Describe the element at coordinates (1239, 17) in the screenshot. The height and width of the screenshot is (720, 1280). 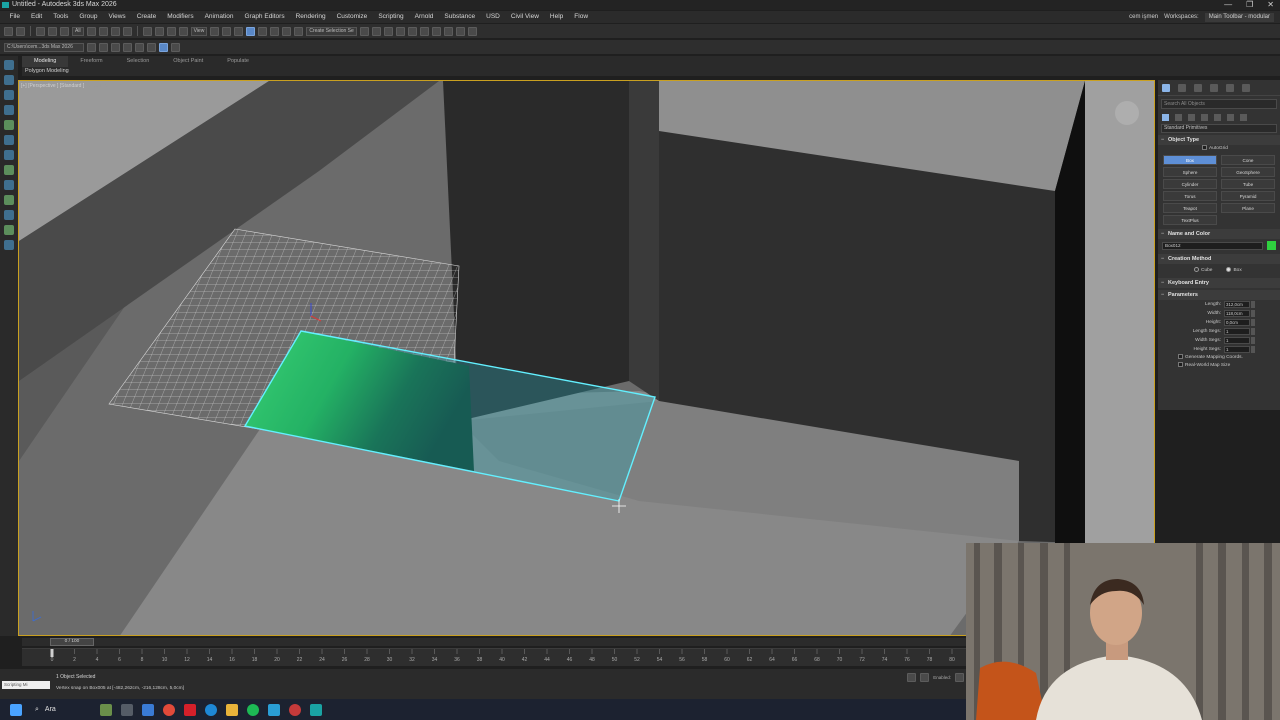
I see `workspace-dropdown: Main Toolbar - modular` at that location.